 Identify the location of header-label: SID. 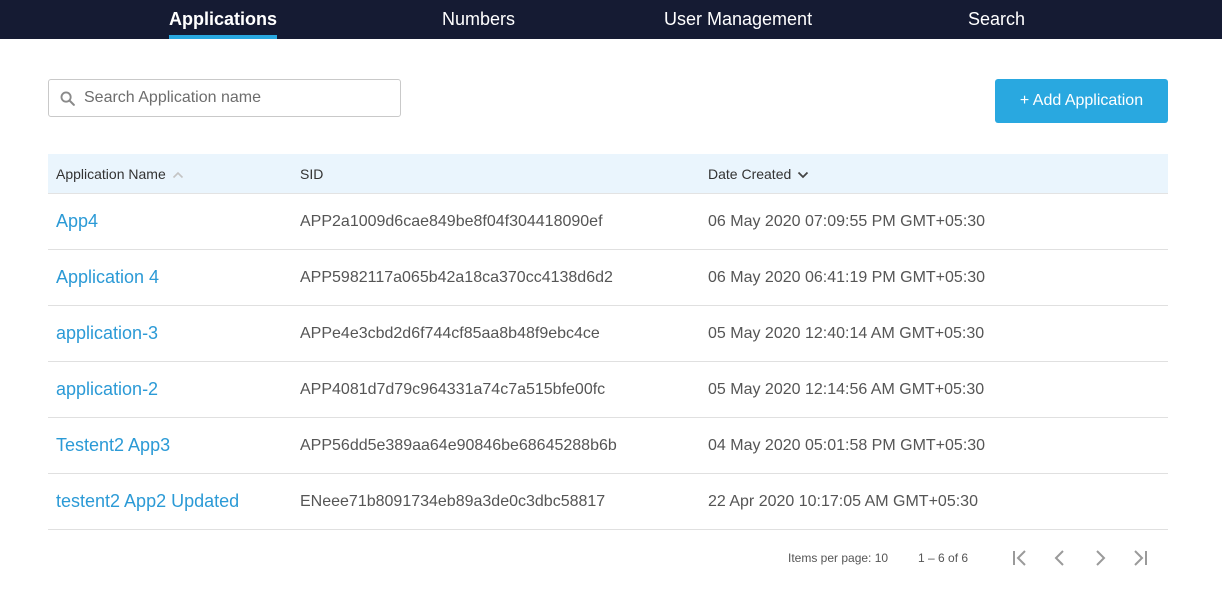
(312, 174).